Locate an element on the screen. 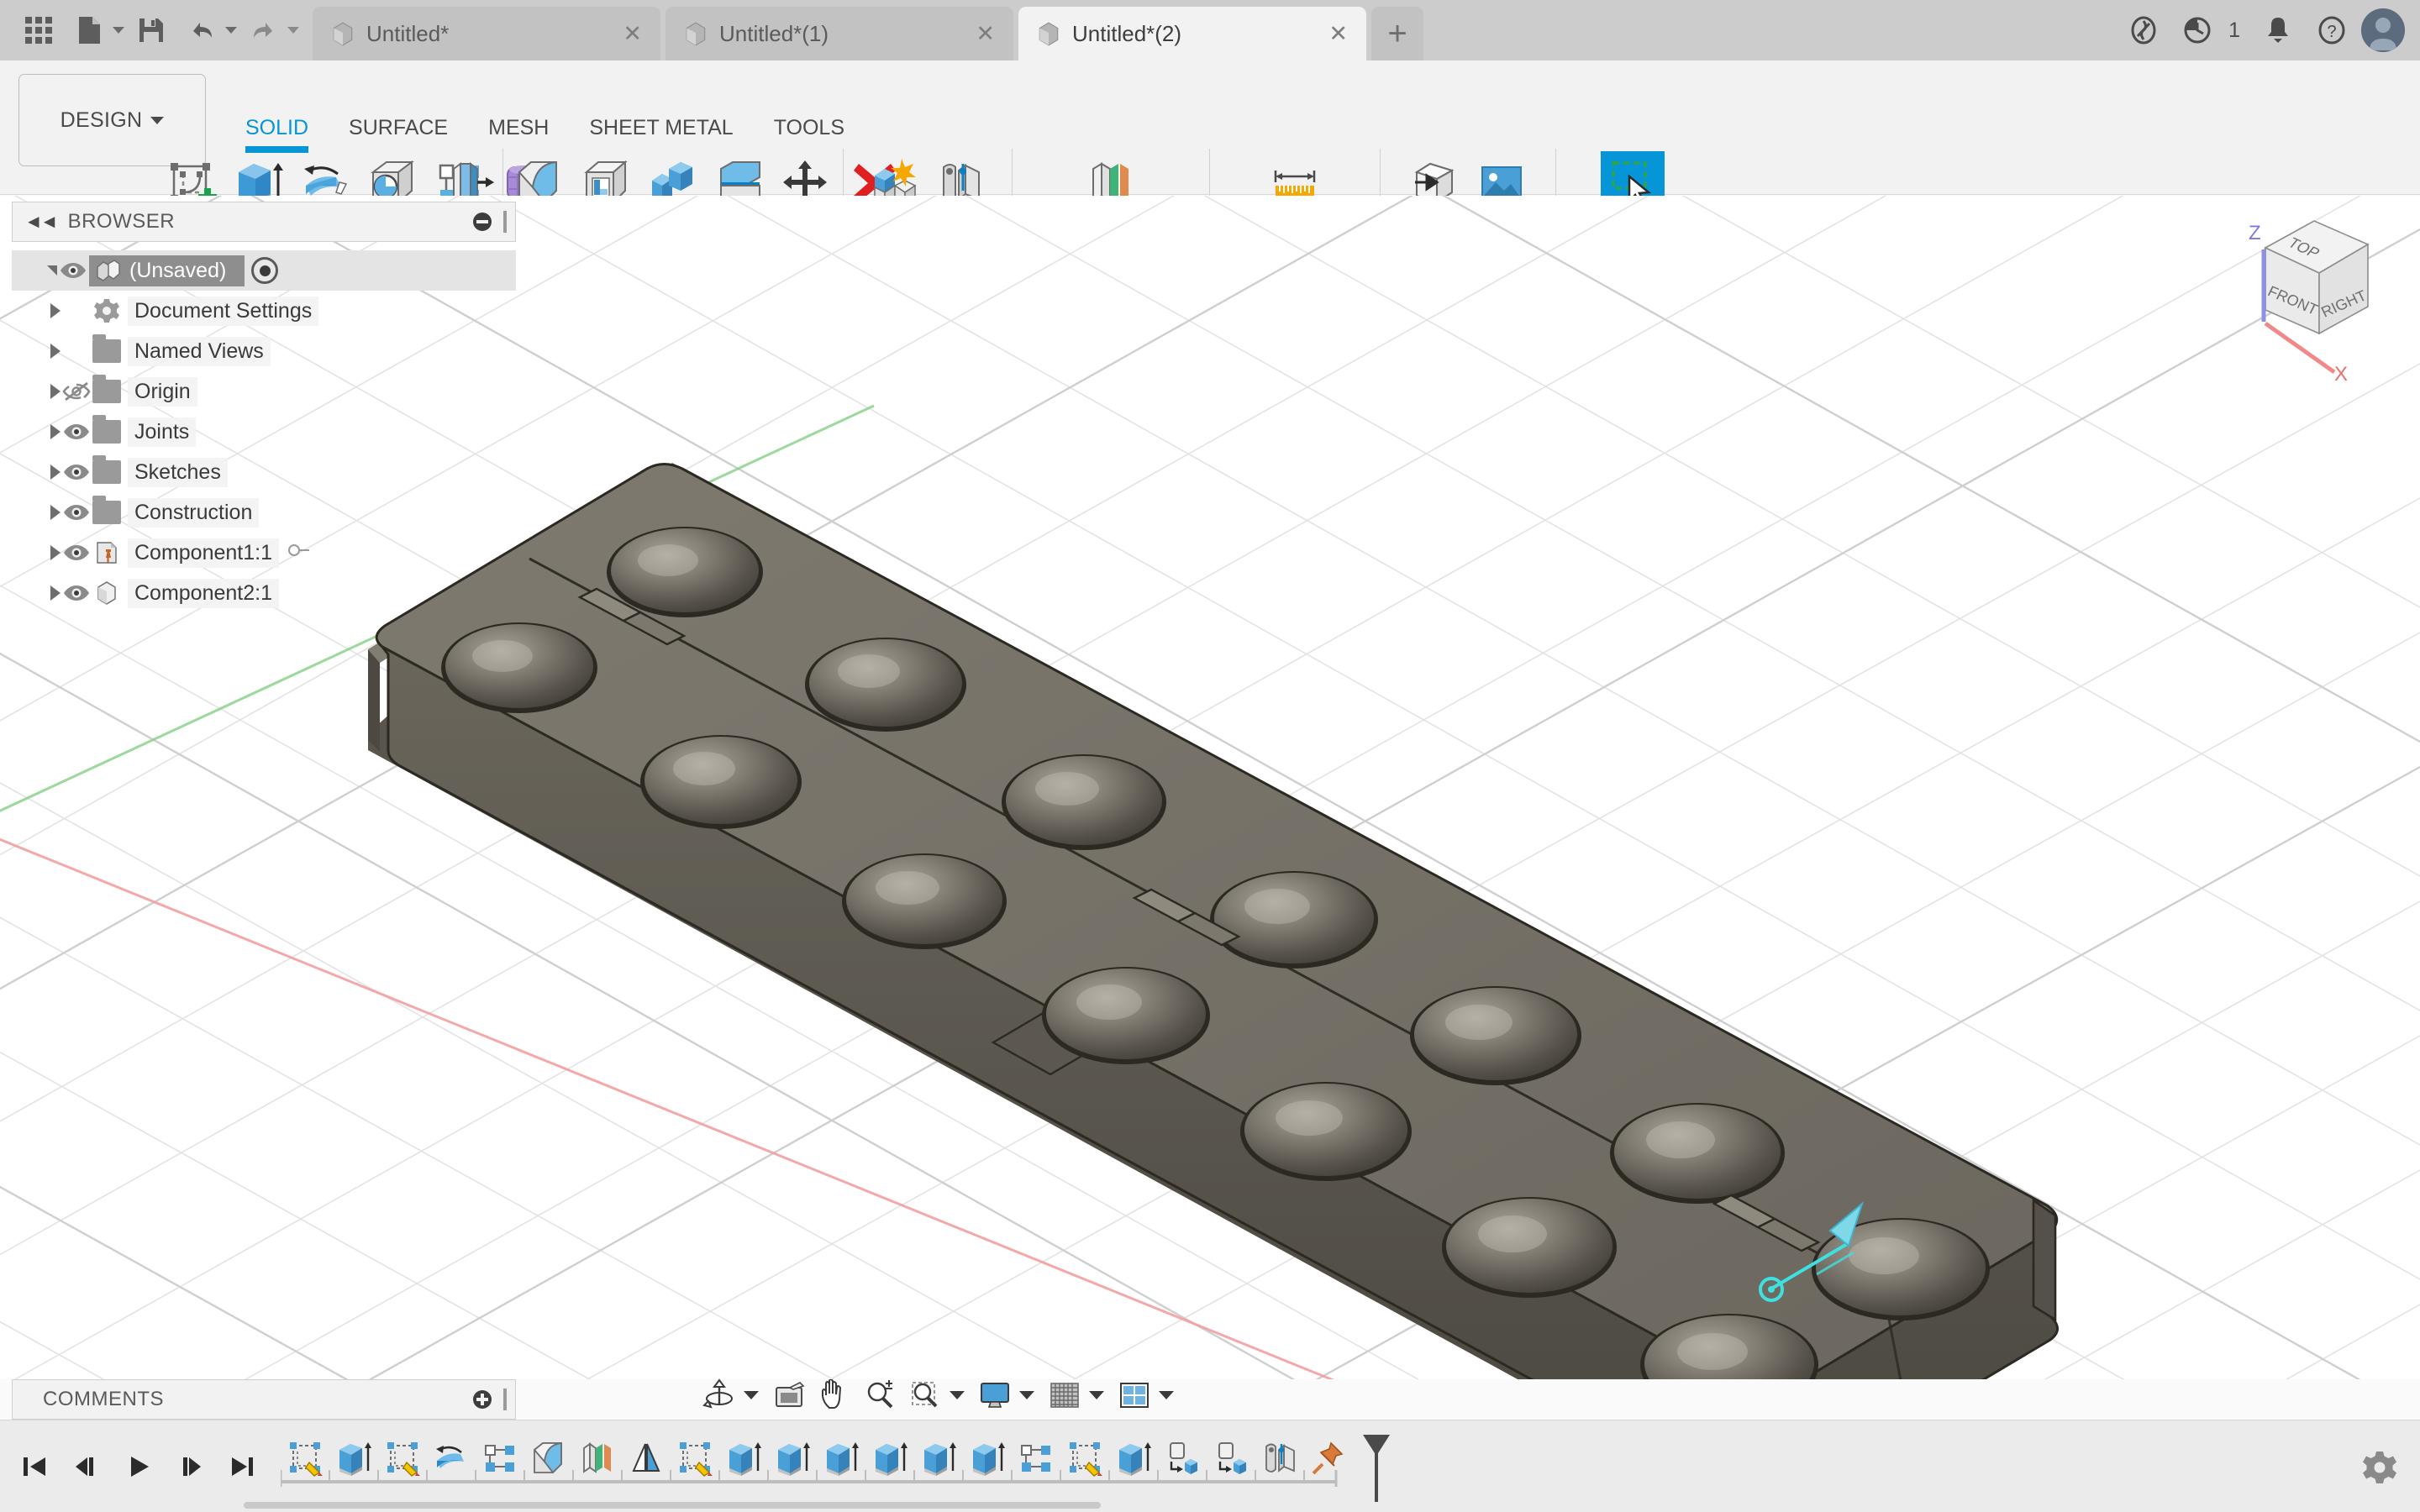 This screenshot has width=2420, height=1512. viewports-caret is located at coordinates (1166, 1395).